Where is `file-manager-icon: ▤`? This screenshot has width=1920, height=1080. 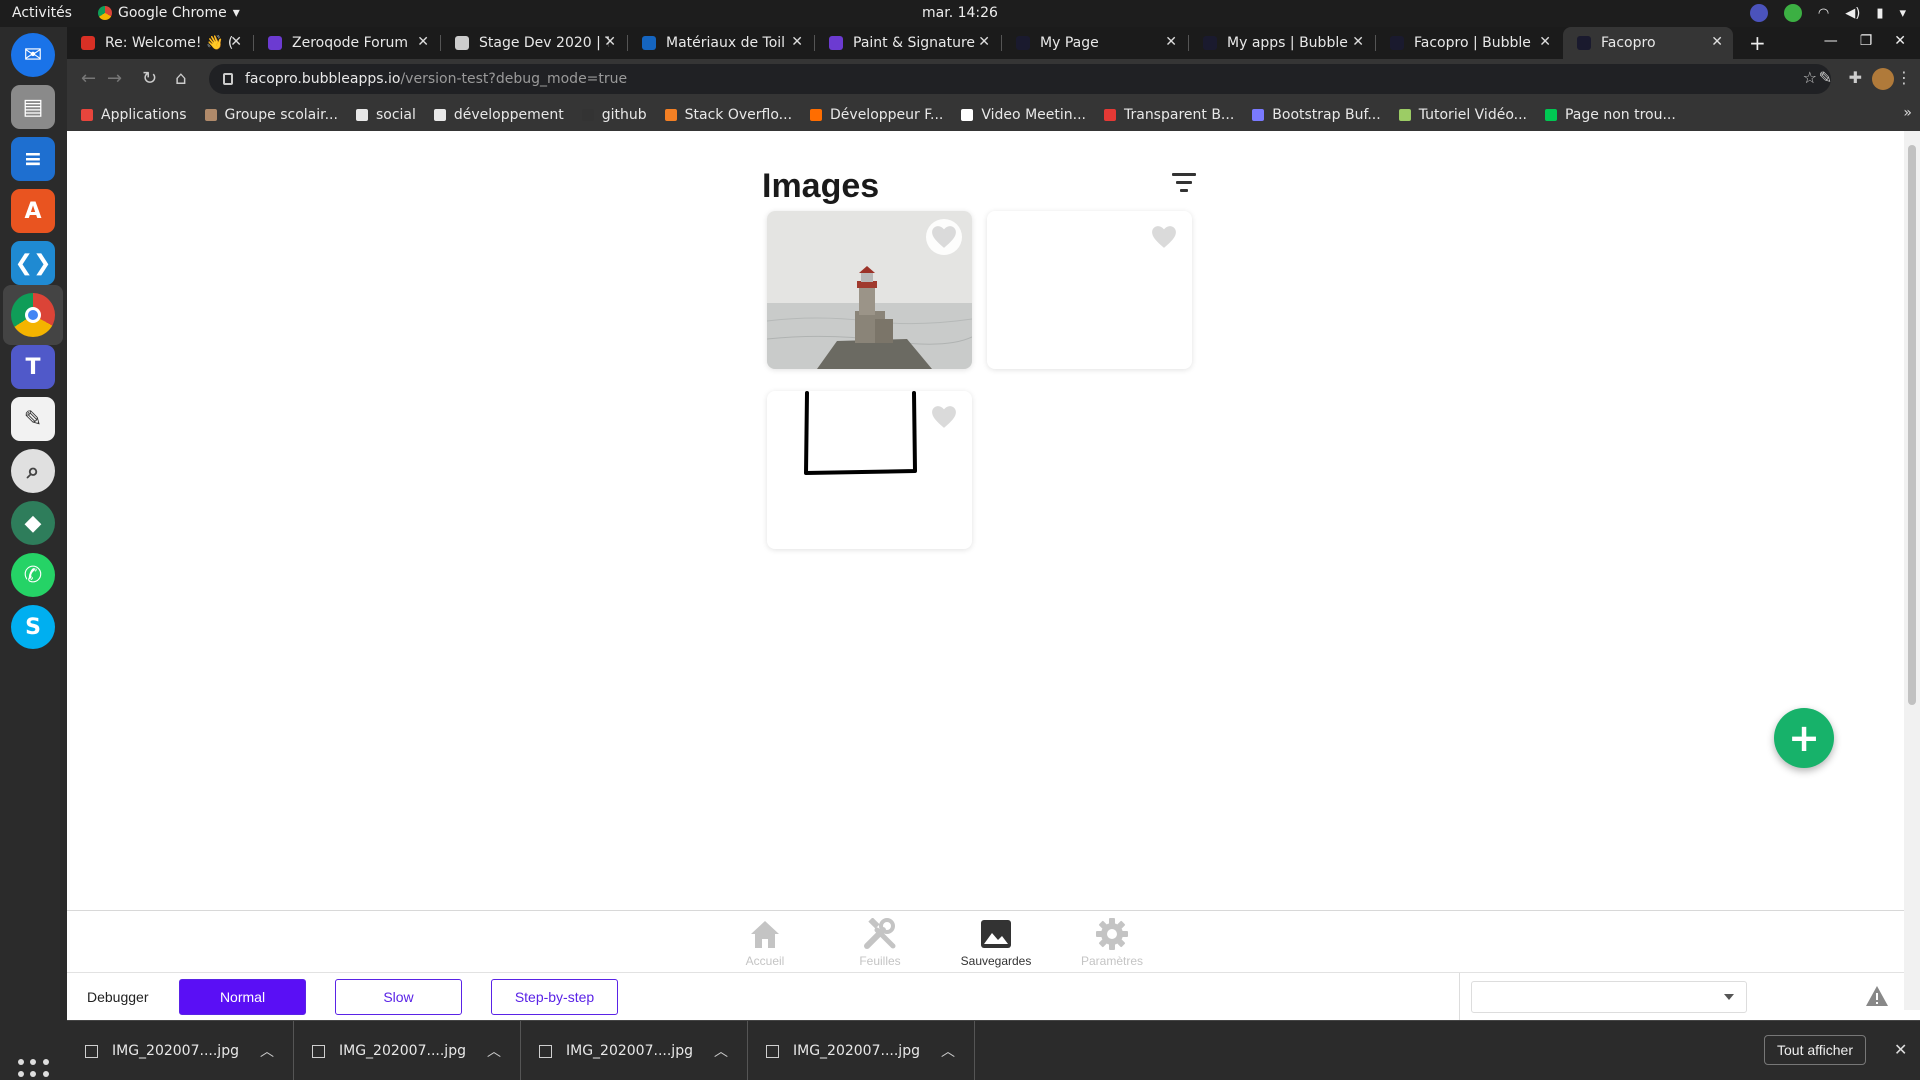 file-manager-icon: ▤ is located at coordinates (33, 107).